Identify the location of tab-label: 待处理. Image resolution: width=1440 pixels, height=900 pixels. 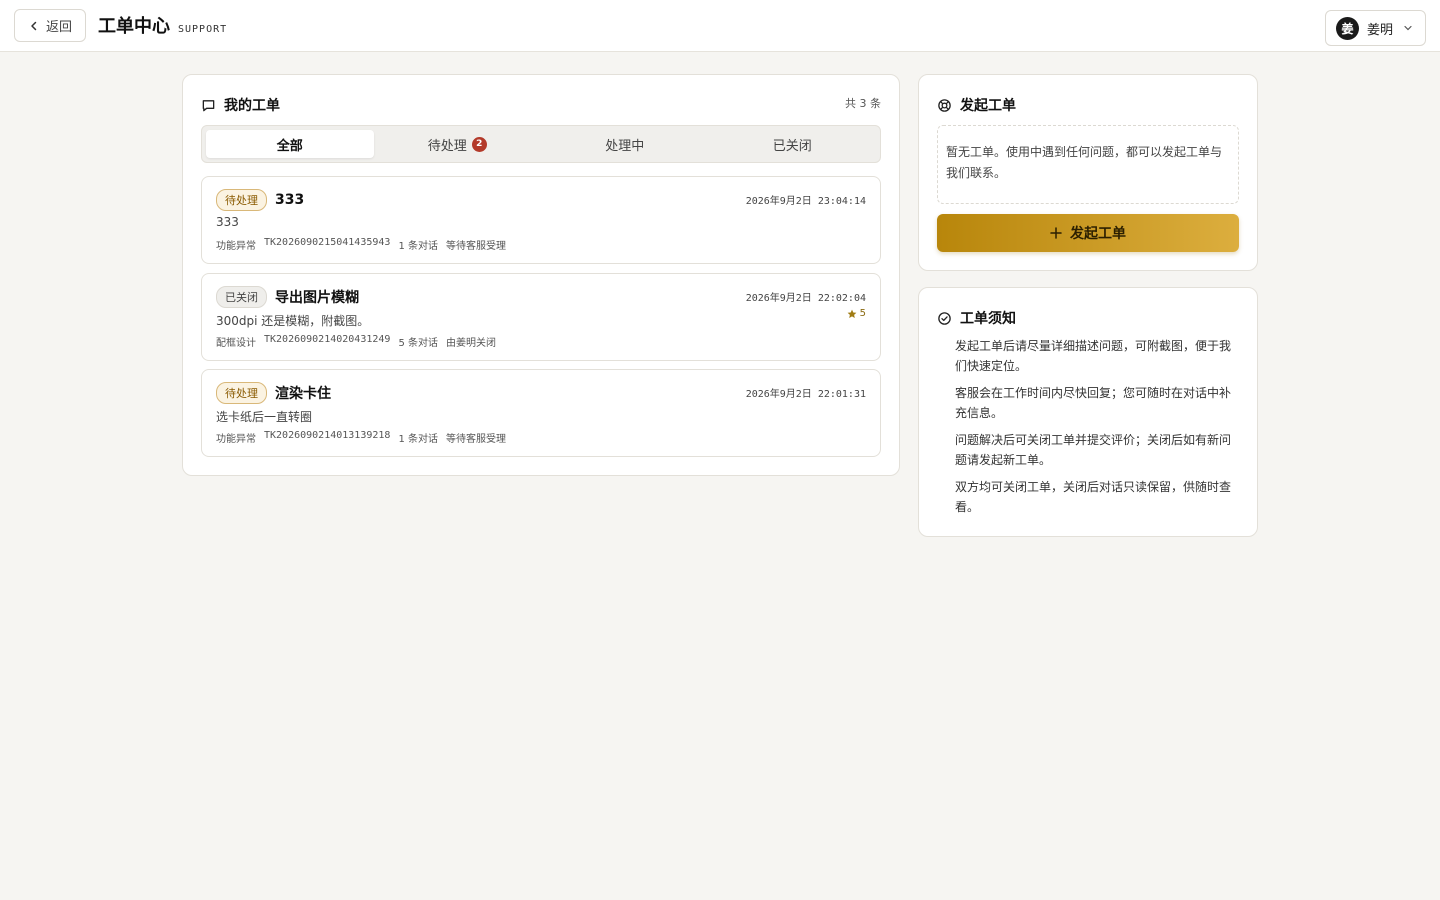
(447, 146).